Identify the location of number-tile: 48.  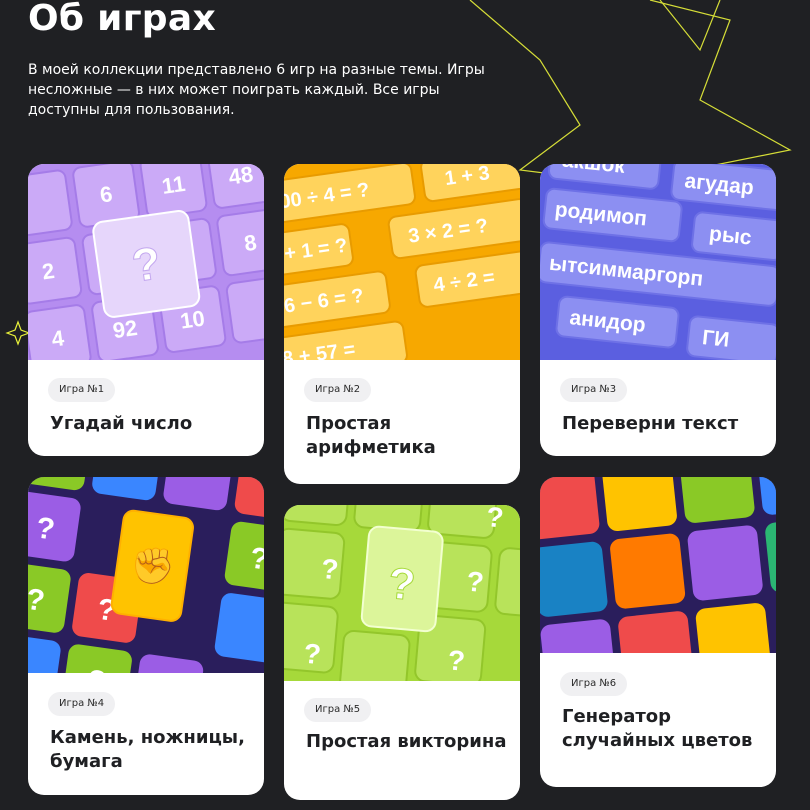
(241, 177).